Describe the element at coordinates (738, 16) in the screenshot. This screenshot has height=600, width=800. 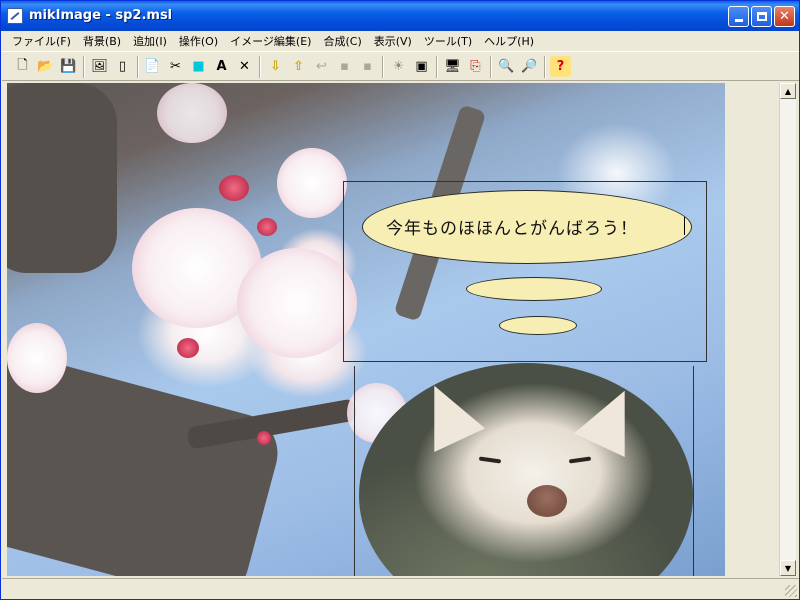
I see `minimize-button` at that location.